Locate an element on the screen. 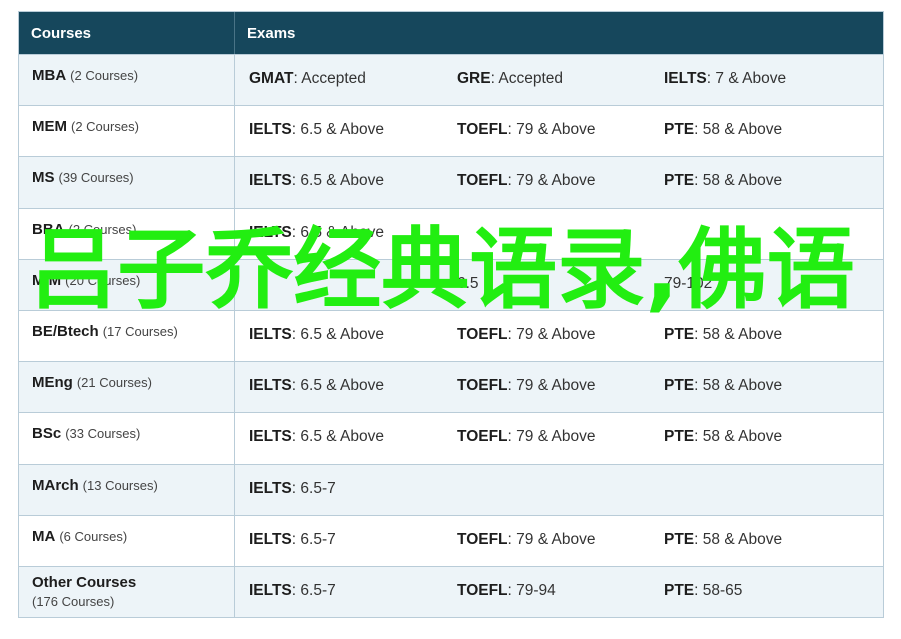 Image resolution: width=901 pixels, height=639 pixels. course-count: (33 Courses) is located at coordinates (103, 434).